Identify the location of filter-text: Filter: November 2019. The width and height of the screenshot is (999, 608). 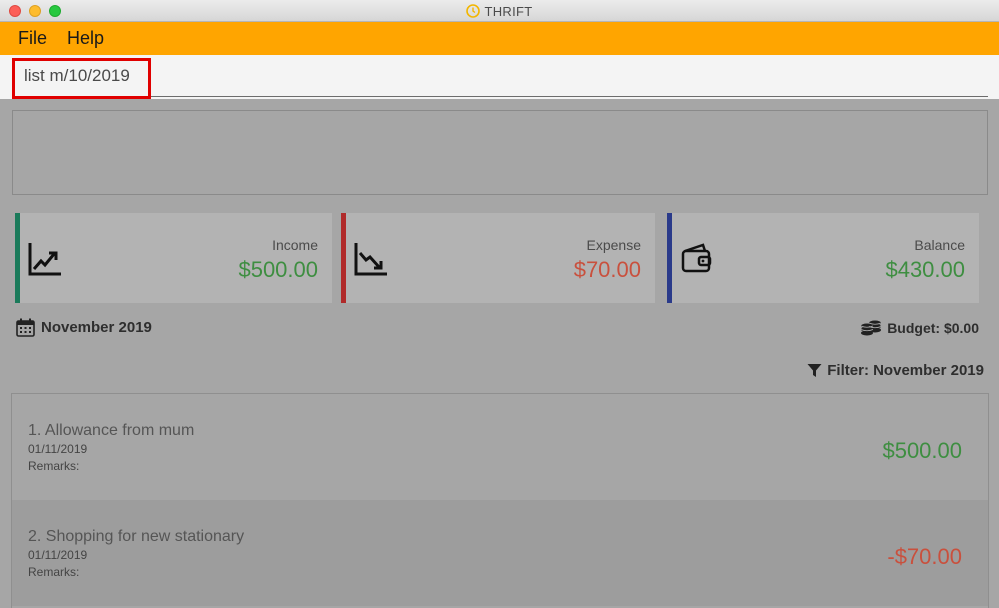
(905, 370).